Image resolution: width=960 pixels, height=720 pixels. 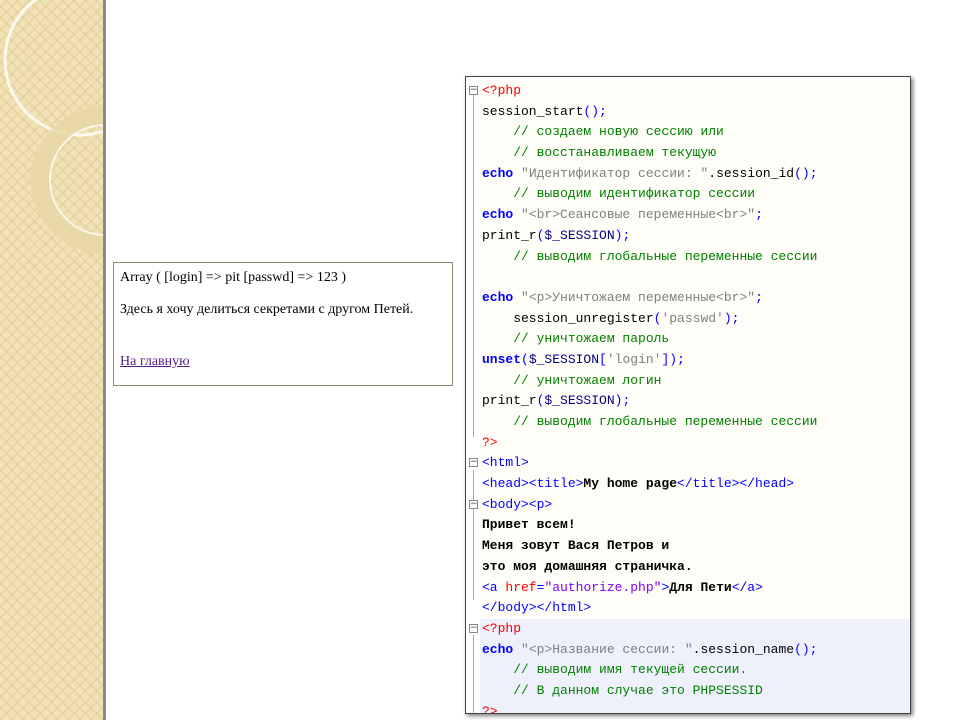 I want to click on code-line: // уничтожаем пароль, so click(x=576, y=339).